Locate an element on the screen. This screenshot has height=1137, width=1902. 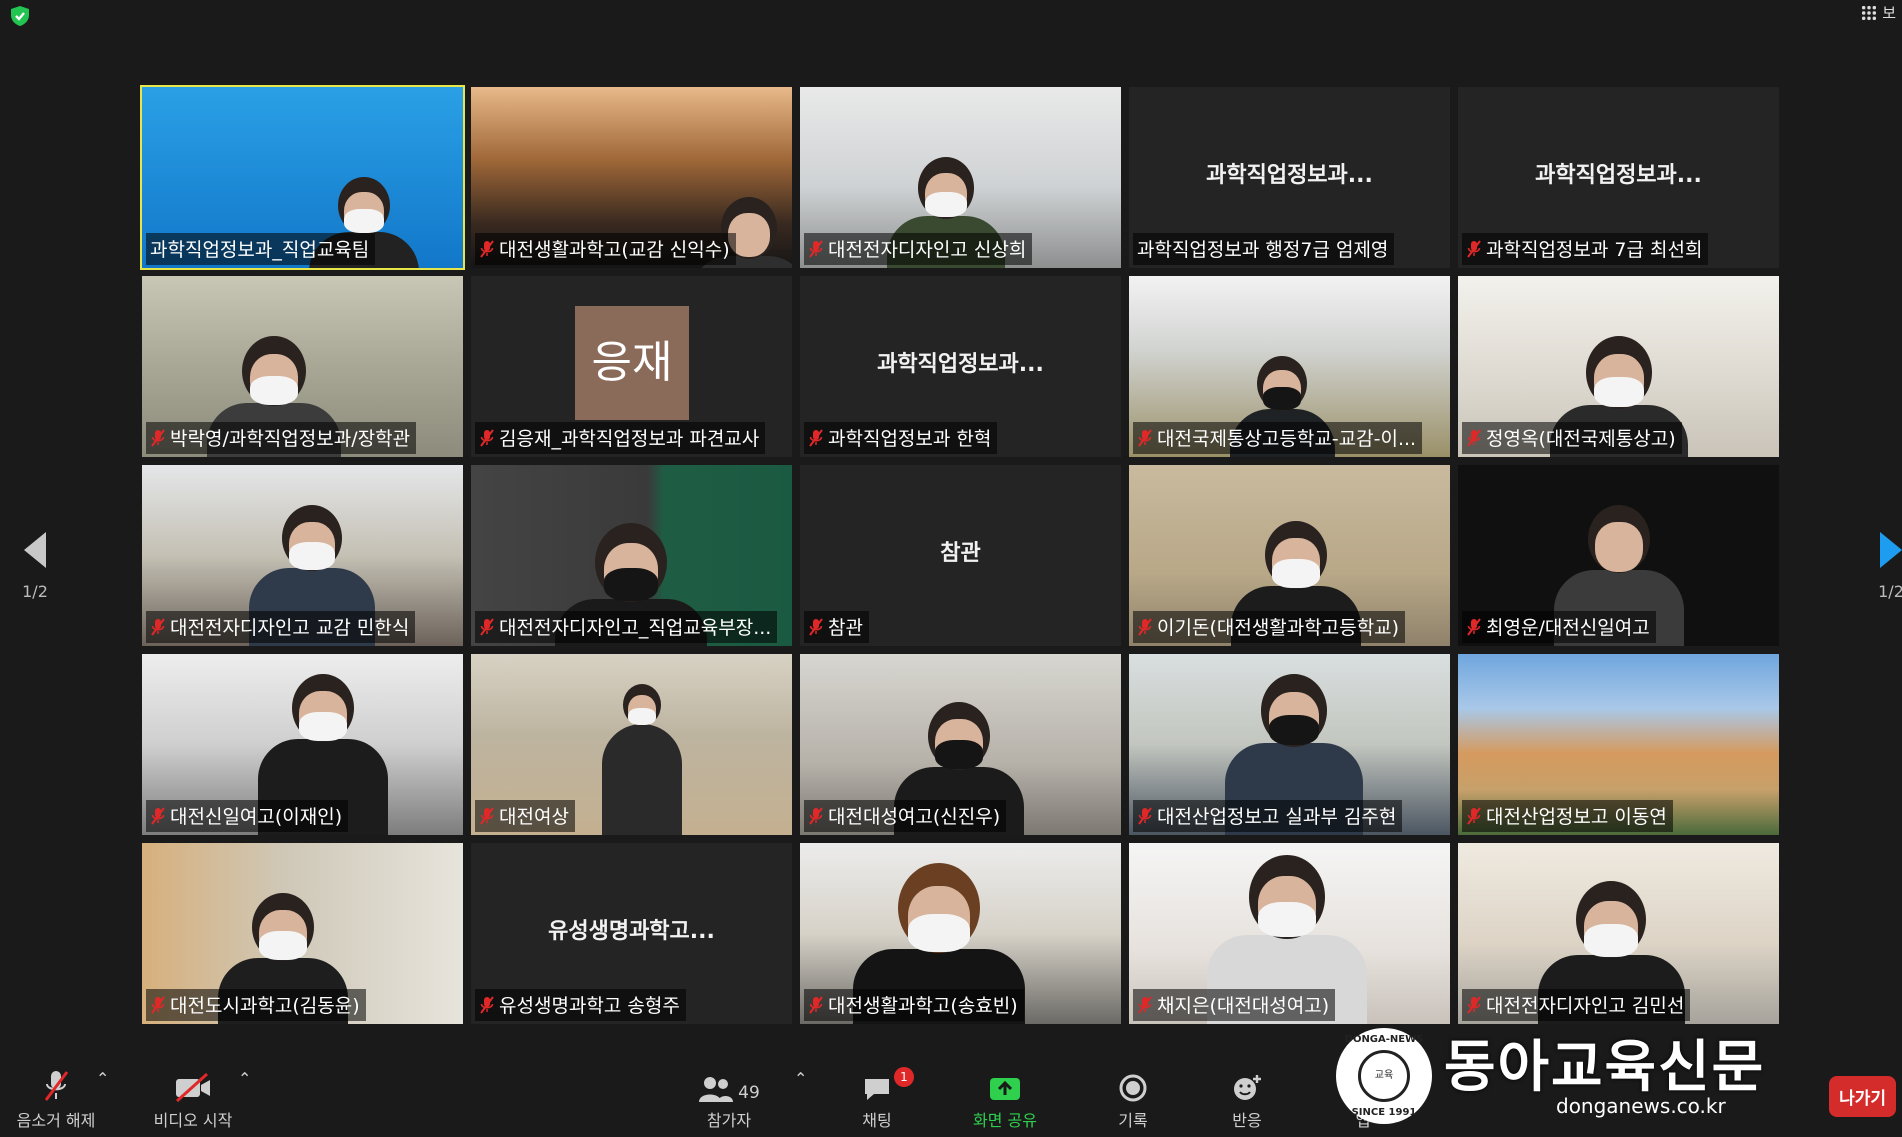
participant-tile: 채지은(대전대성여고) is located at coordinates (1289, 933).